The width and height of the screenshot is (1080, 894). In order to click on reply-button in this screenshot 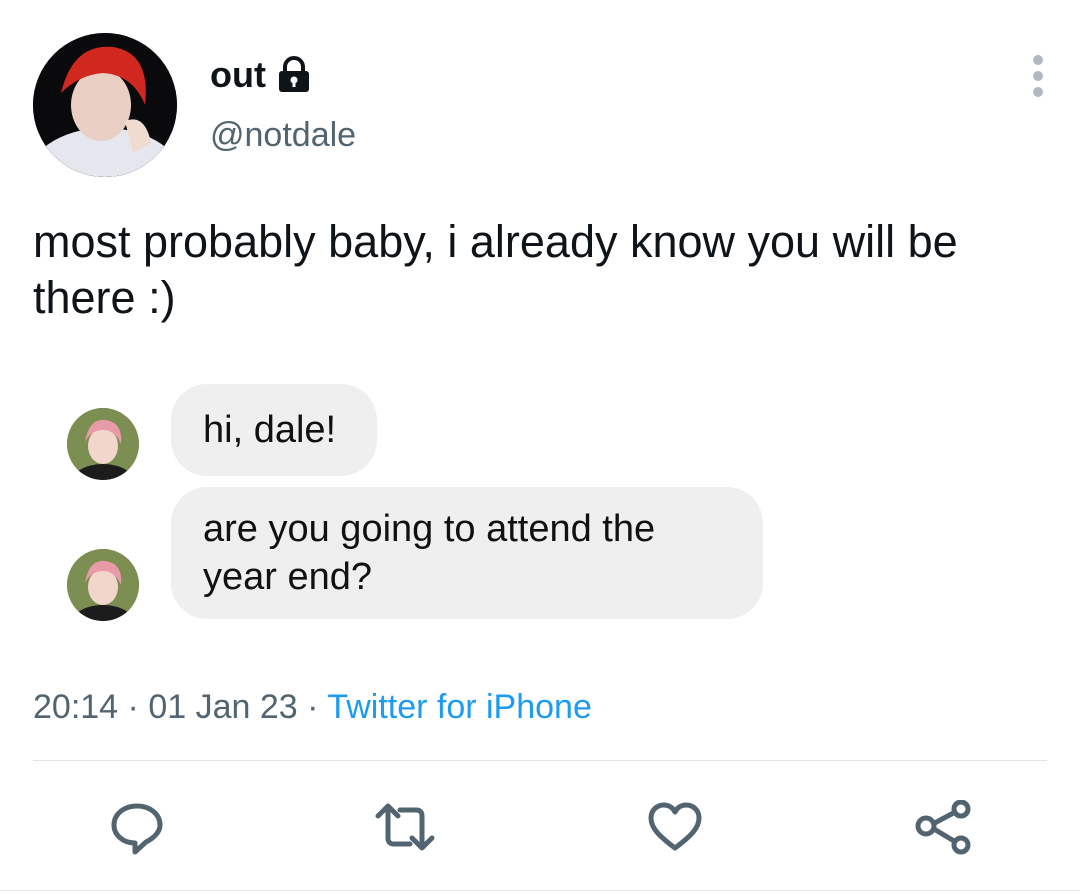, I will do `click(137, 828)`.